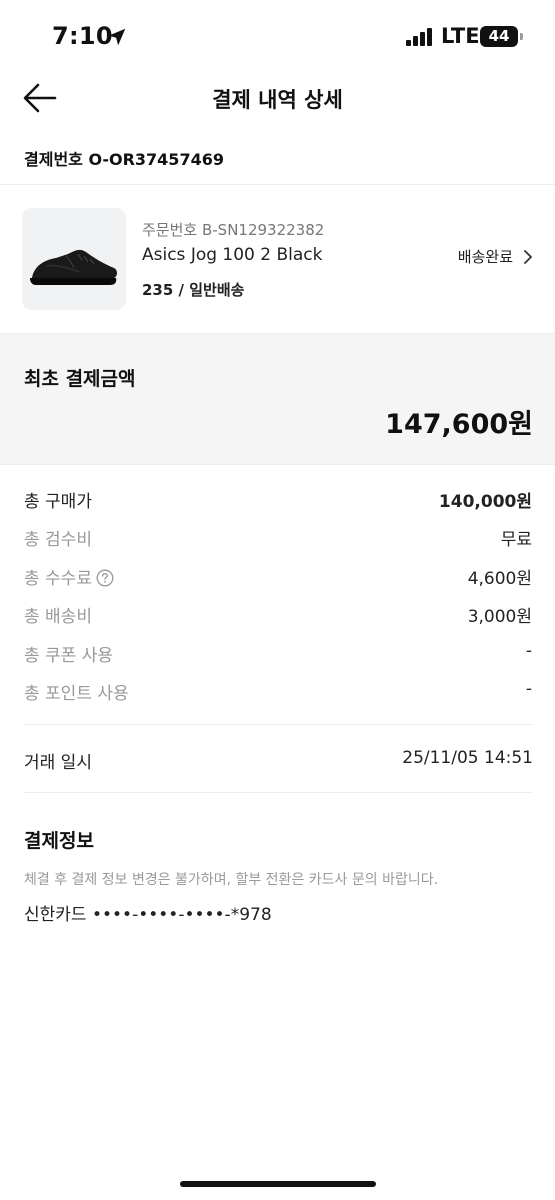  I want to click on nav-bar: 결제 내역 상세, so click(277, 99).